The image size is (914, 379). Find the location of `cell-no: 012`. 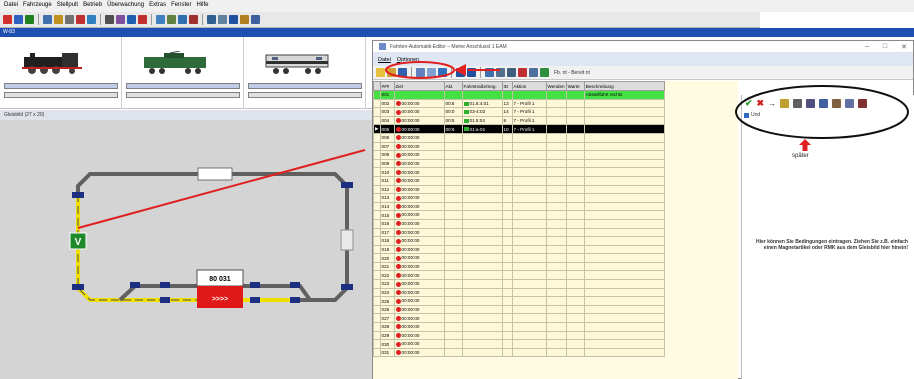

cell-no: 012 is located at coordinates (387, 189).